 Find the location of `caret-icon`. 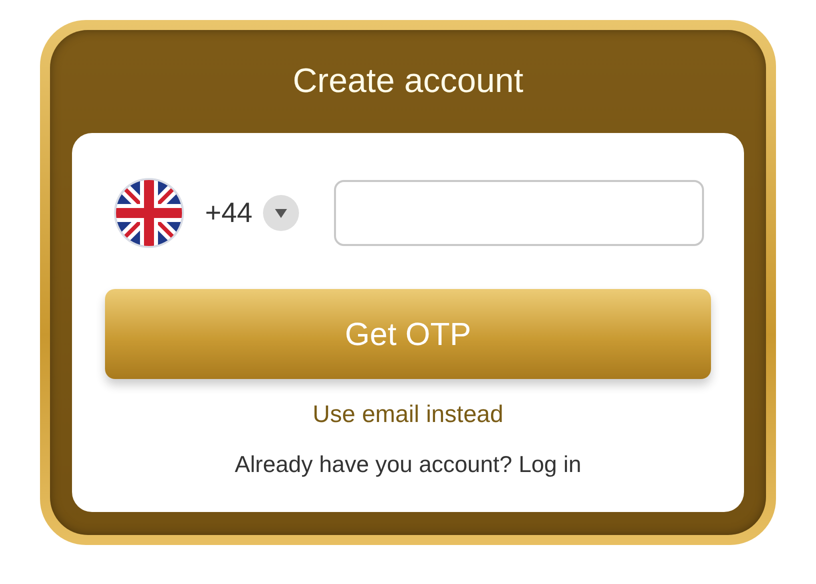

caret-icon is located at coordinates (280, 213).